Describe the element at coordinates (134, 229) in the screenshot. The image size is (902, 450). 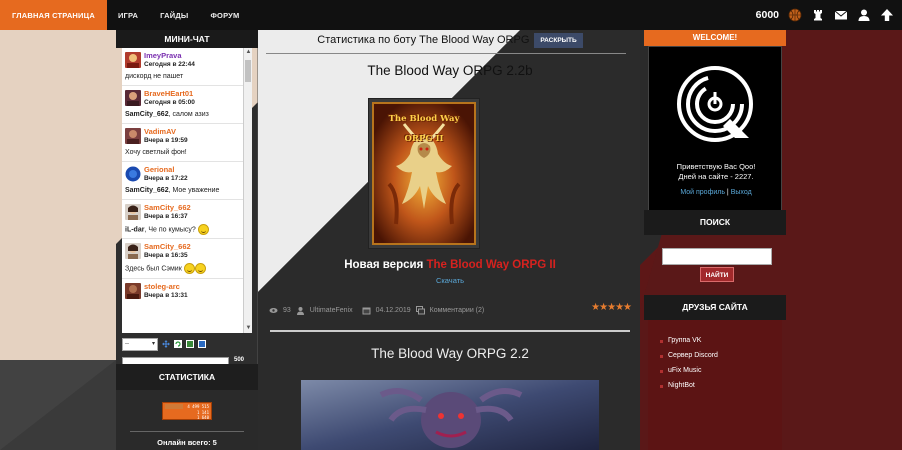
I see `chat-mention: iL-dar` at that location.